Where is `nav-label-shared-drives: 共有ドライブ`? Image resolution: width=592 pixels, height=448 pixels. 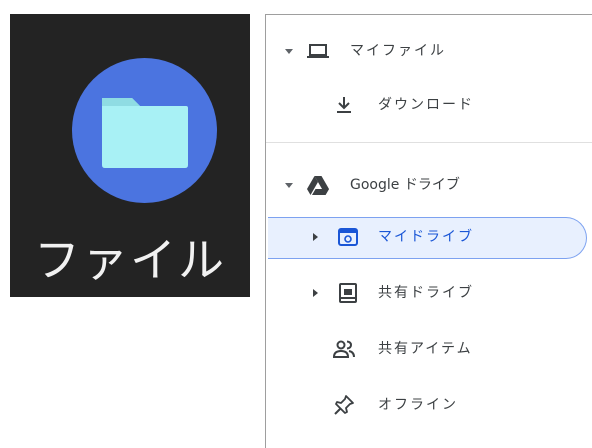
nav-label-shared-drives: 共有ドライブ is located at coordinates (426, 293).